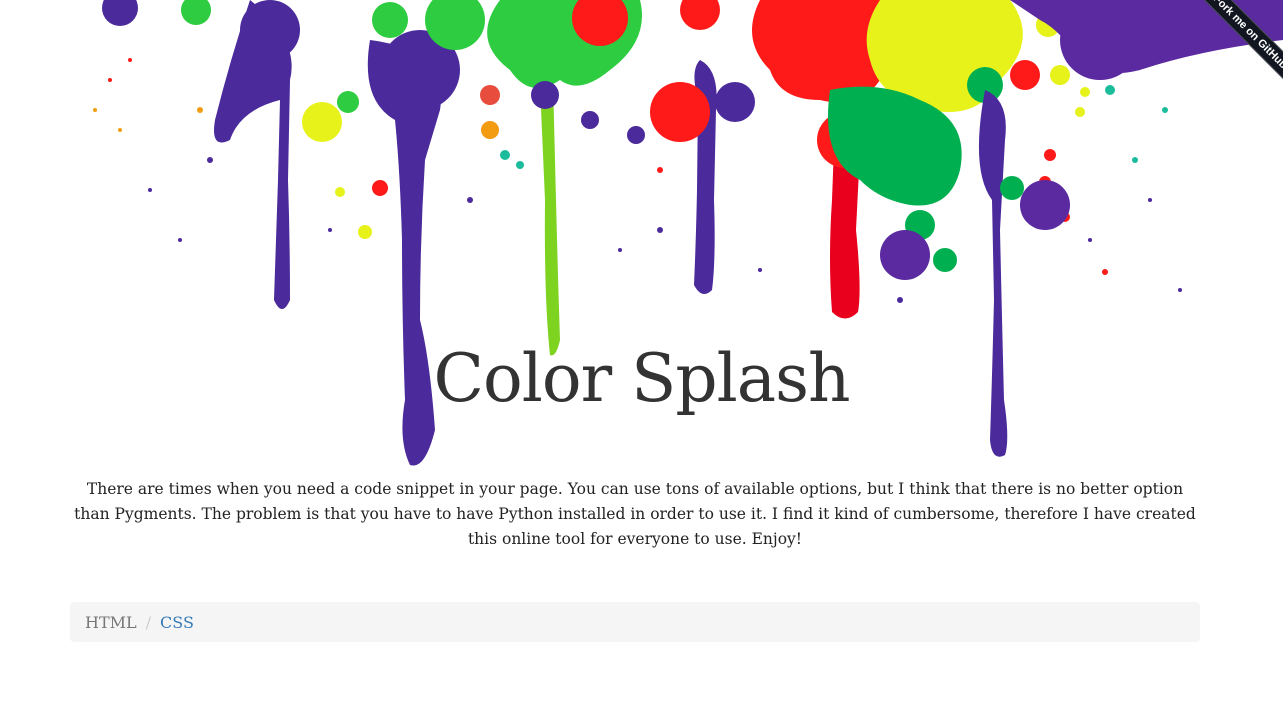  What do you see at coordinates (642, 378) in the screenshot?
I see `page-title: Color Splash` at bounding box center [642, 378].